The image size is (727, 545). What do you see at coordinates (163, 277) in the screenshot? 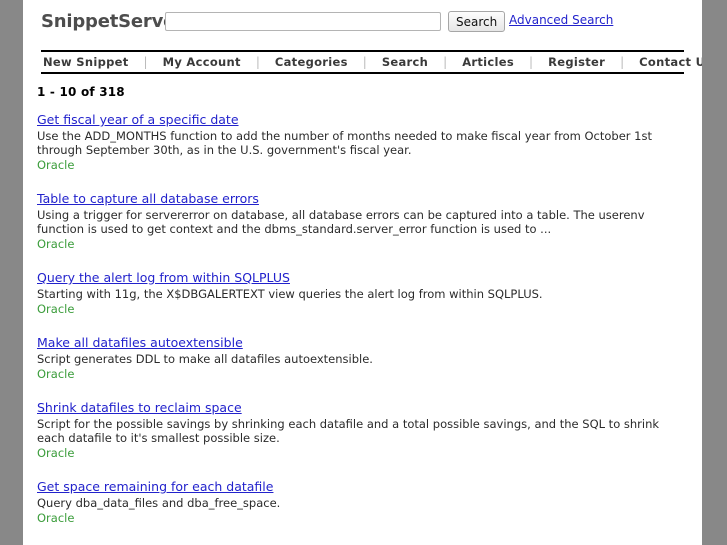
I see `result-title-link: Query the alert log from within SQLPLUS` at bounding box center [163, 277].